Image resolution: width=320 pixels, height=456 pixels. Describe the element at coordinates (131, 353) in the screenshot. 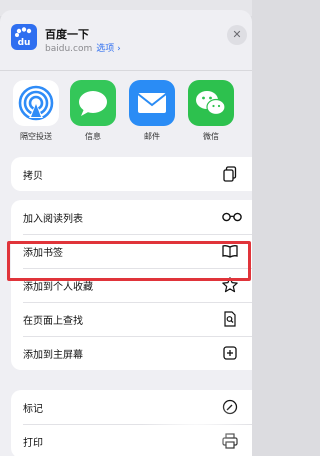

I see `action-add-to-home-screen: 添加到主屏幕` at that location.